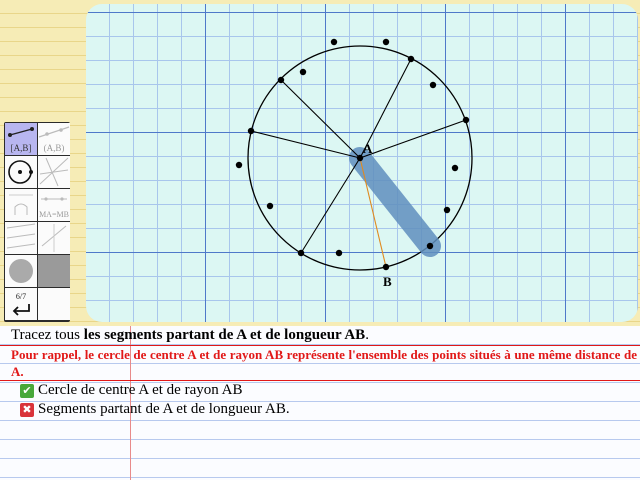 This screenshot has width=640, height=480. I want to click on circle-tool-button, so click(21, 172).